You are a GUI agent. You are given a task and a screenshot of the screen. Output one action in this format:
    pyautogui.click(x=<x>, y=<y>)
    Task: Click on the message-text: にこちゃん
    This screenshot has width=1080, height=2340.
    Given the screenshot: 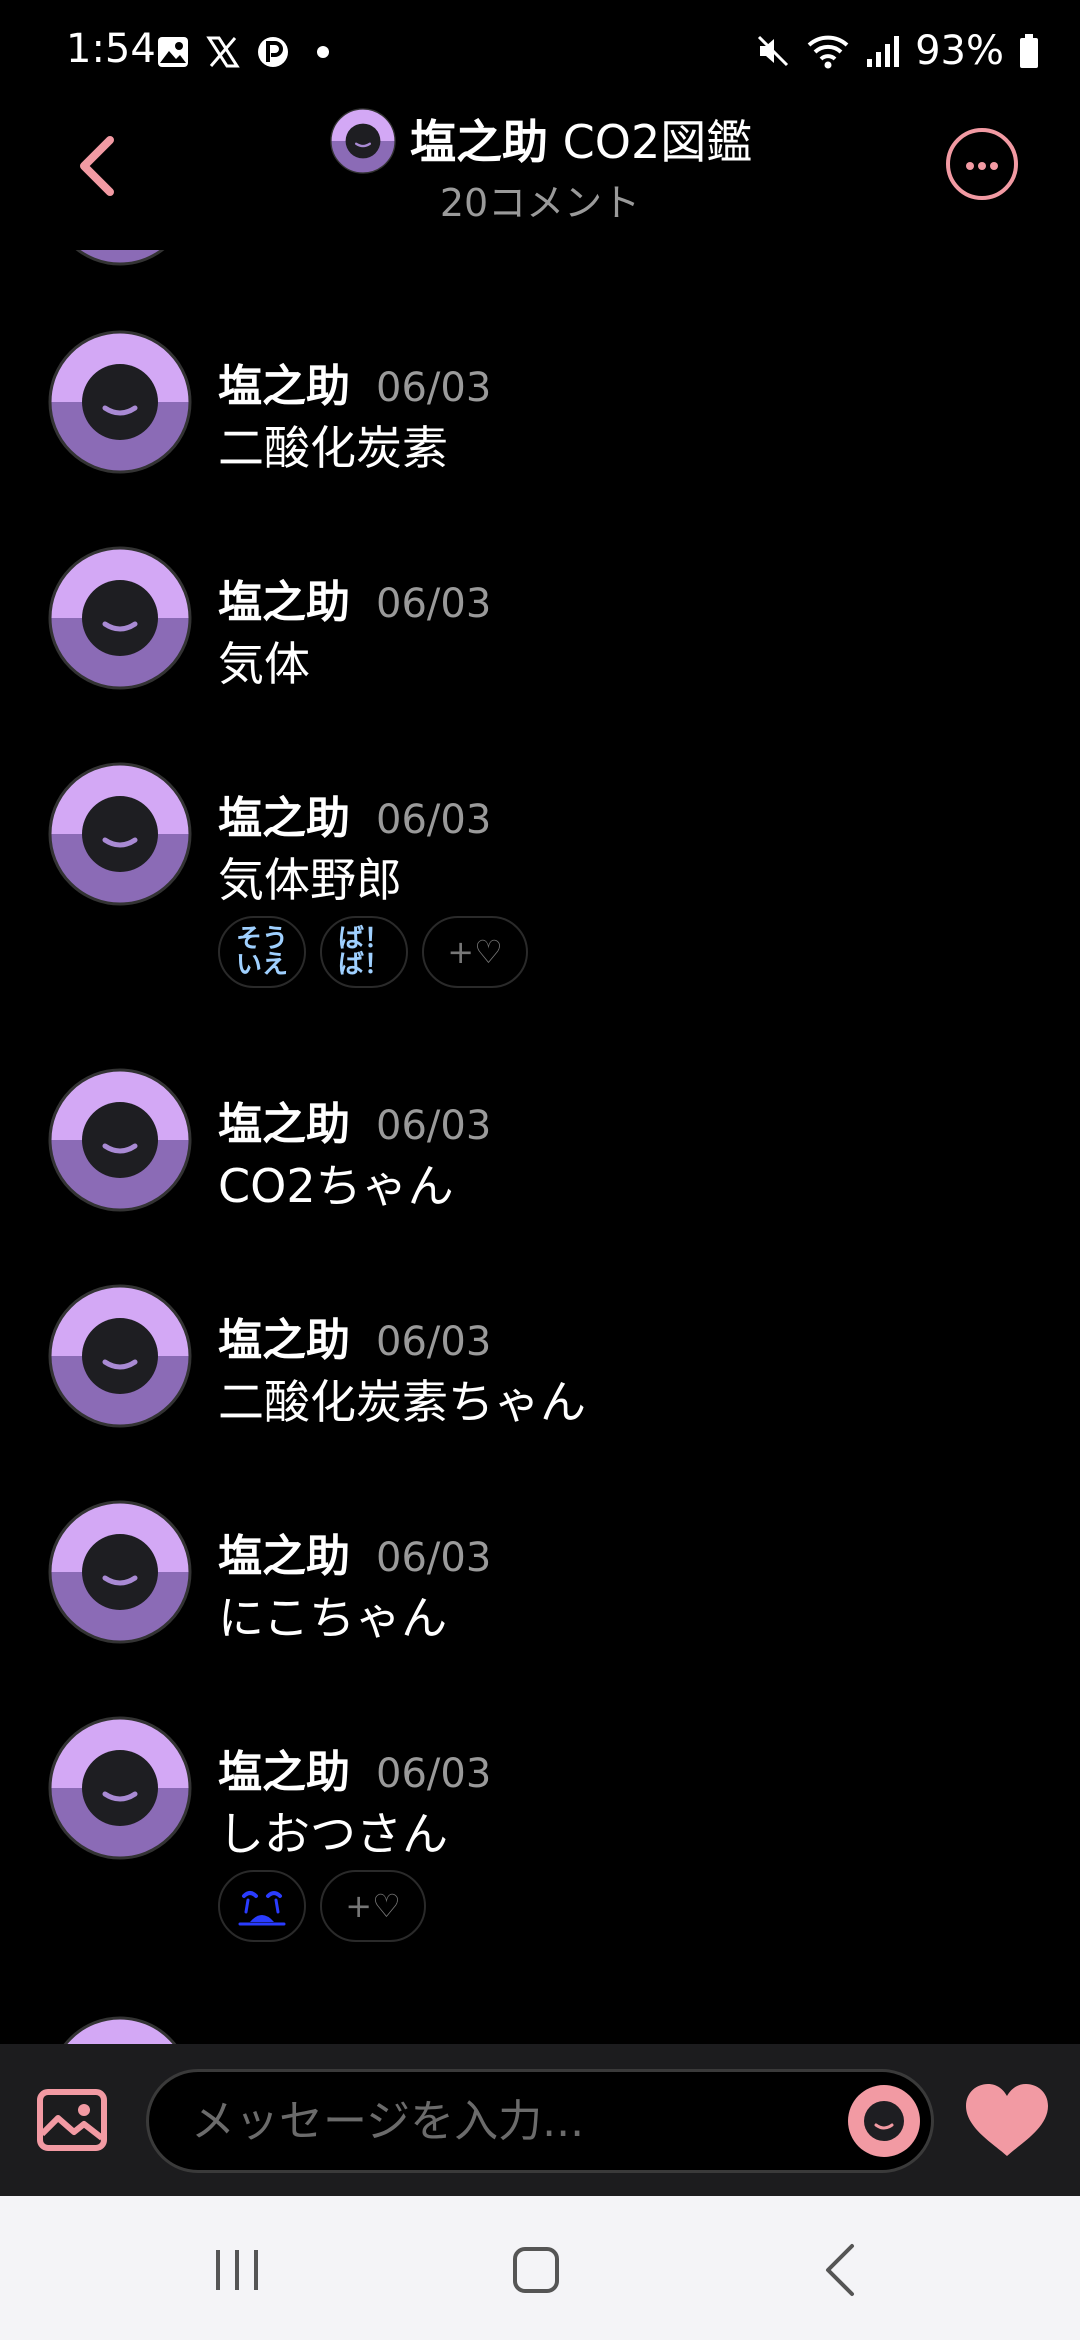 What is the action you would take?
    pyautogui.click(x=333, y=1618)
    